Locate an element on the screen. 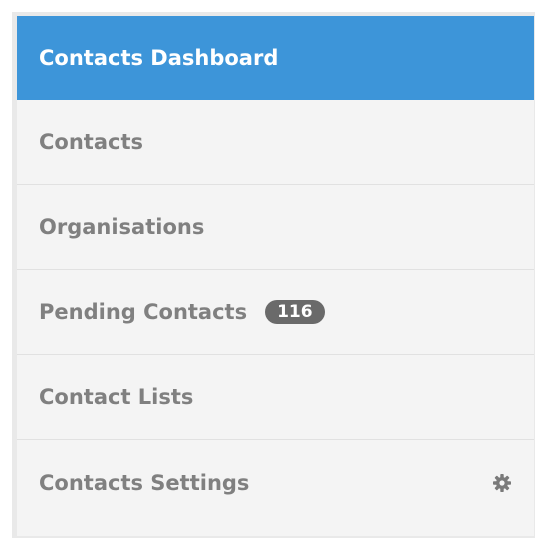 The height and width of the screenshot is (545, 541). gear-icon is located at coordinates (502, 483).